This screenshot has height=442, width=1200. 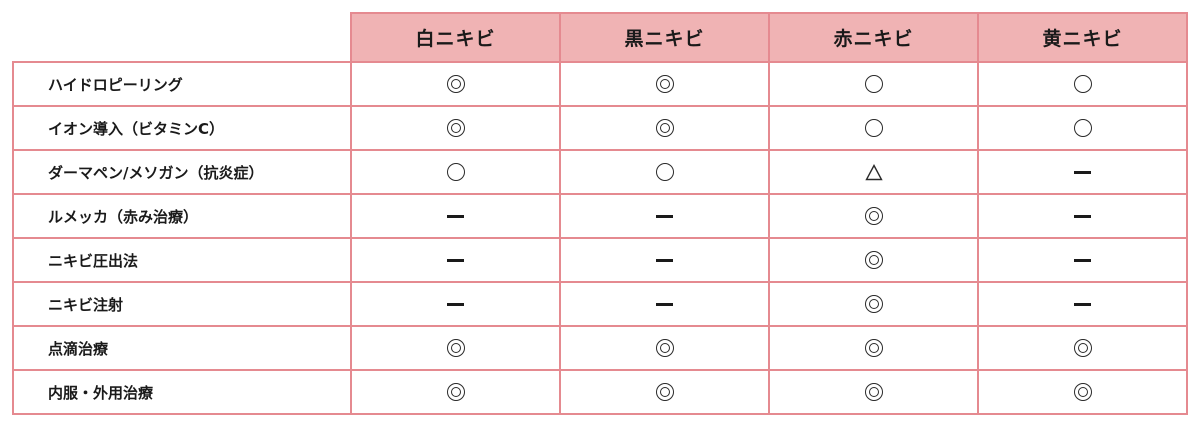 I want to click on table-row: 内服・外用治療, so click(x=600, y=392).